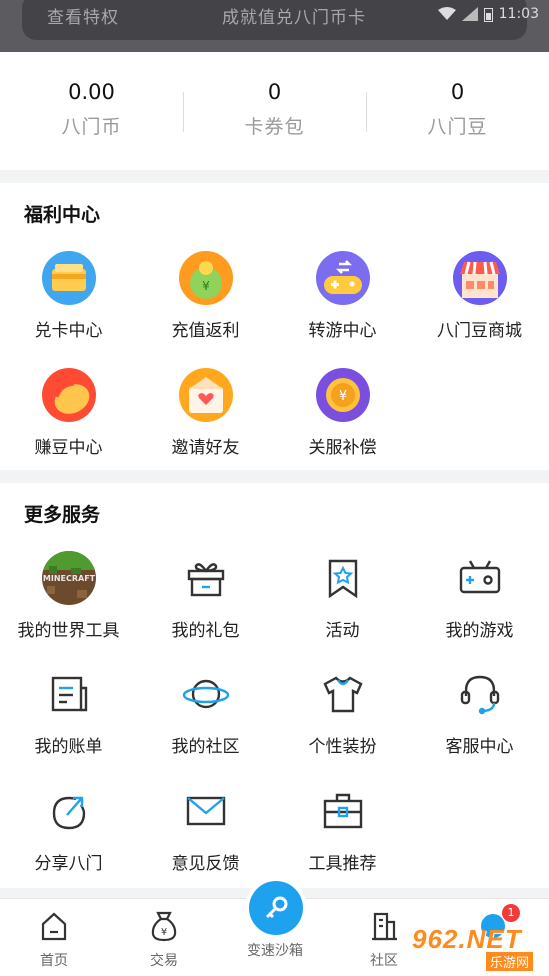  Describe the element at coordinates (469, 14) in the screenshot. I see `signal-icon` at that location.